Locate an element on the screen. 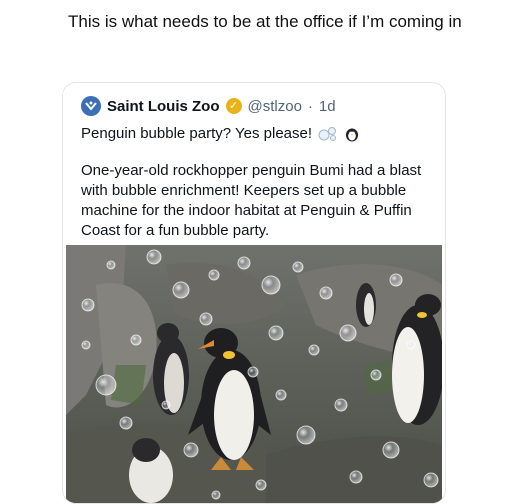 This screenshot has height=504, width=512. quoted-tweet-header: Saint Louis Zoo ✓ @stlzoo · 1d is located at coordinates (208, 106).